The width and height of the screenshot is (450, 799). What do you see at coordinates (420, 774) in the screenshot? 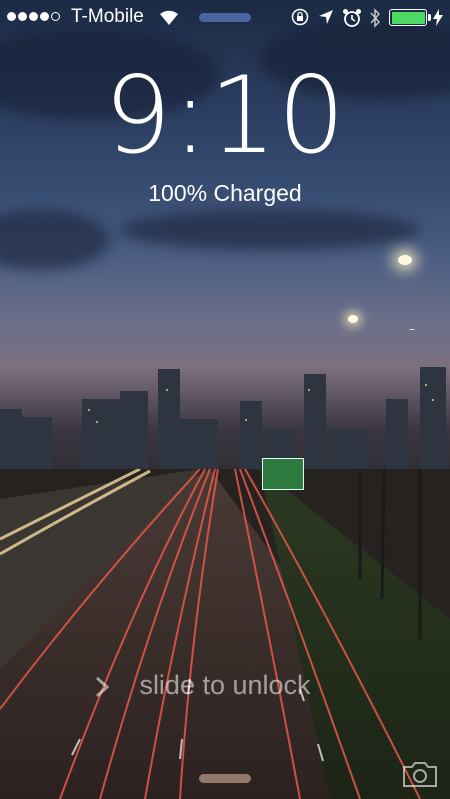
I see `camera-icon` at bounding box center [420, 774].